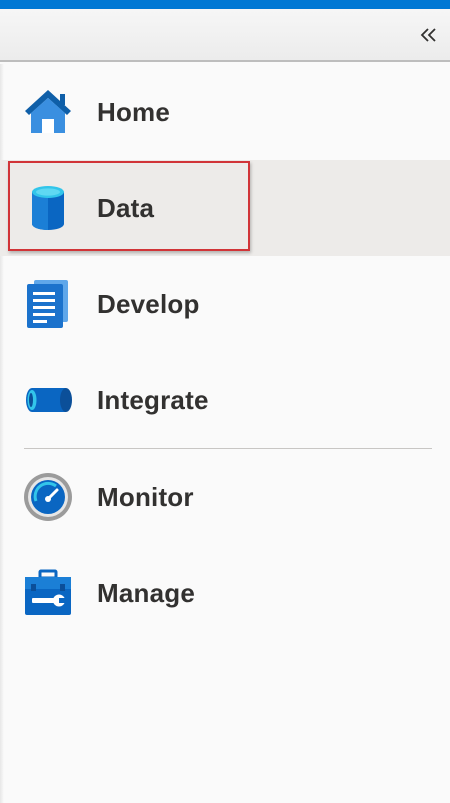  Describe the element at coordinates (146, 592) in the screenshot. I see `nav-item-label: Manage` at that location.